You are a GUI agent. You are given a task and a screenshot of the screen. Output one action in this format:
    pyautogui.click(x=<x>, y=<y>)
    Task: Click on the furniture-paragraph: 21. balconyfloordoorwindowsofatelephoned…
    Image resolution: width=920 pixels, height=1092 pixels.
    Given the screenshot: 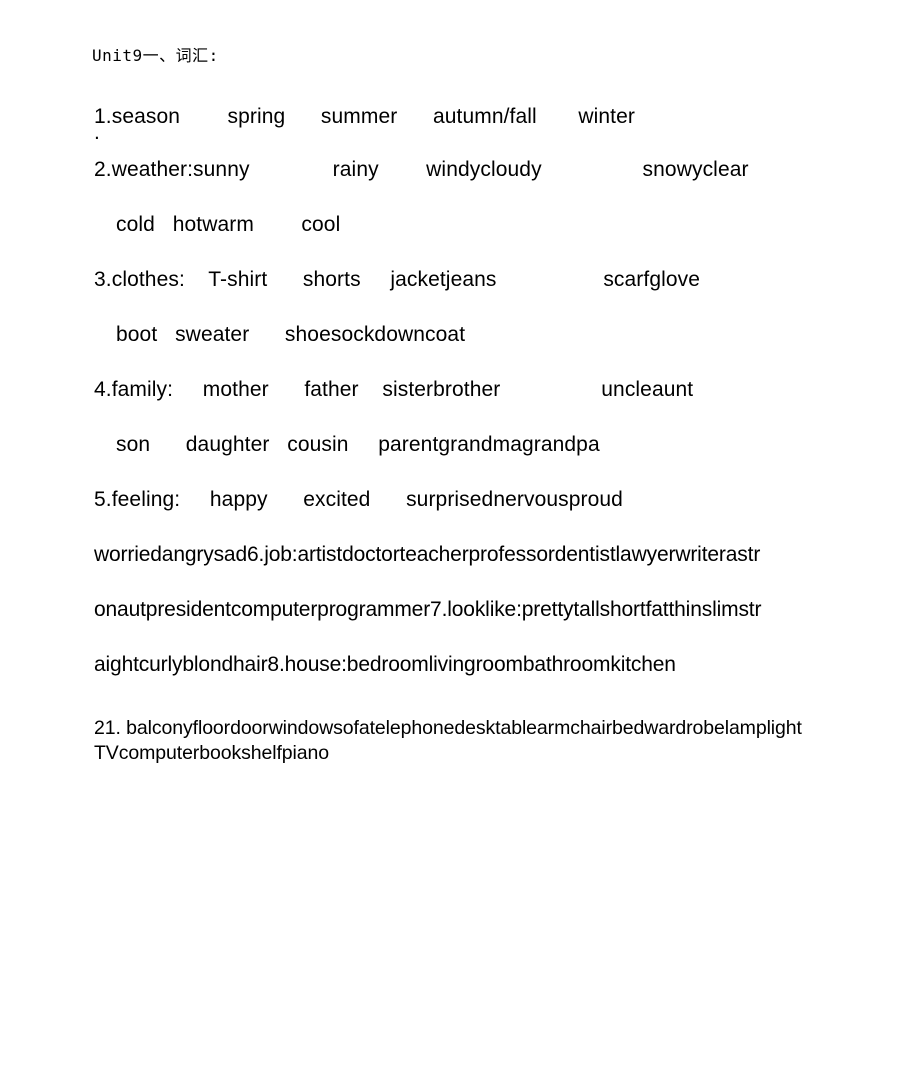 What is the action you would take?
    pyautogui.click(x=448, y=740)
    